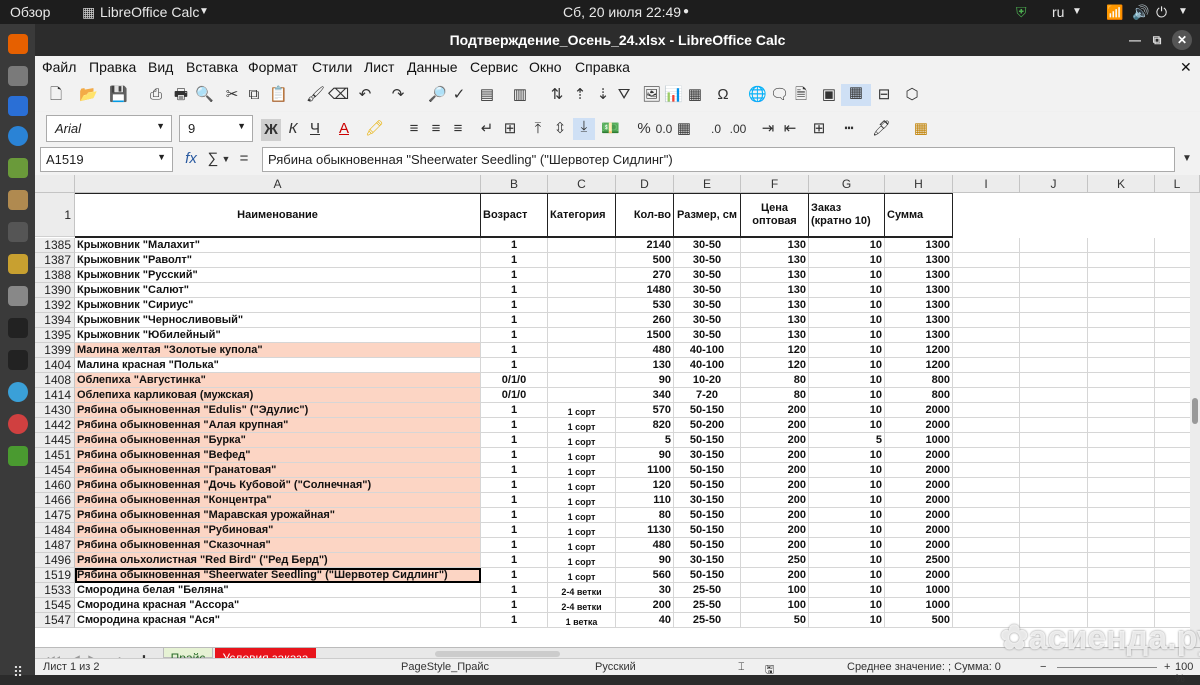  What do you see at coordinates (293, 129) in the screenshot?
I see `italic-button: К` at bounding box center [293, 129].